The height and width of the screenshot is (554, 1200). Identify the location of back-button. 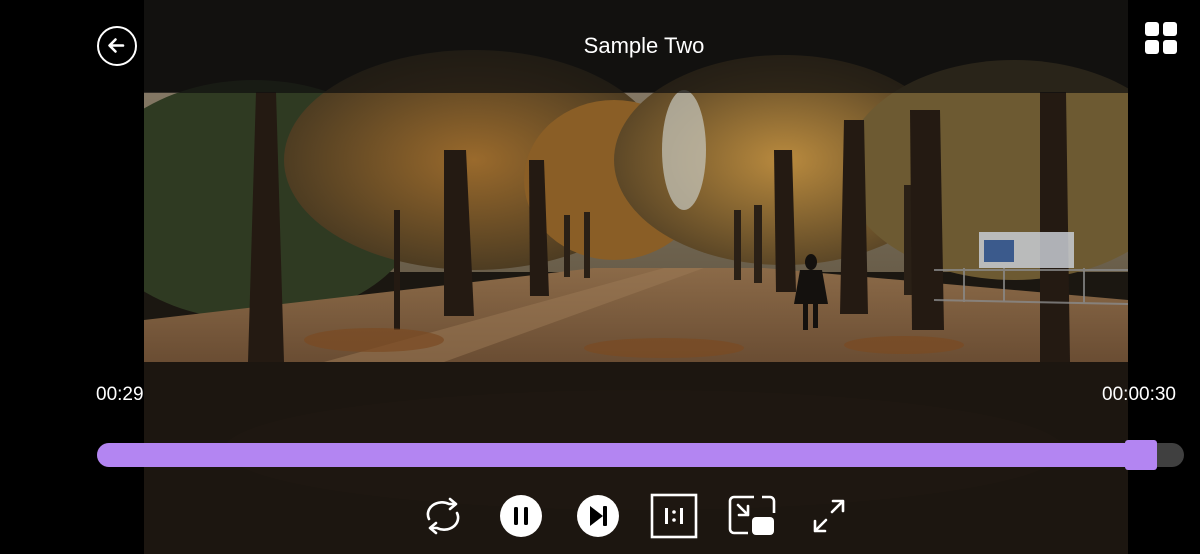
(117, 46).